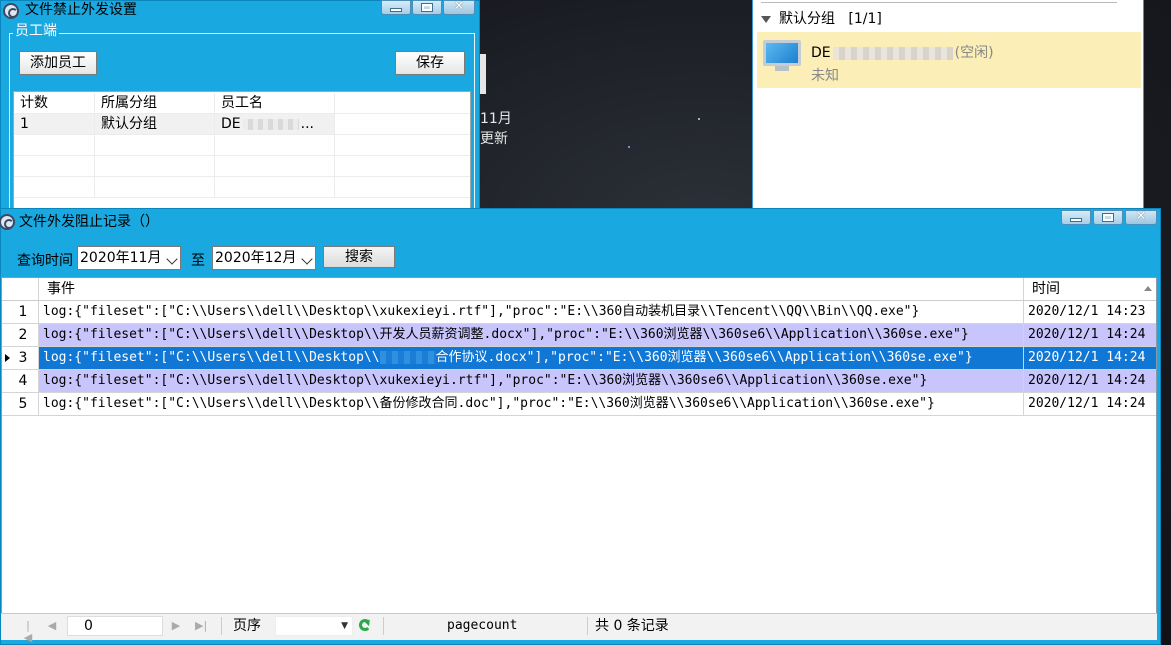 The width and height of the screenshot is (1171, 645). Describe the element at coordinates (632, 626) in the screenshot. I see `total-records-text: 共 0 条记录` at that location.